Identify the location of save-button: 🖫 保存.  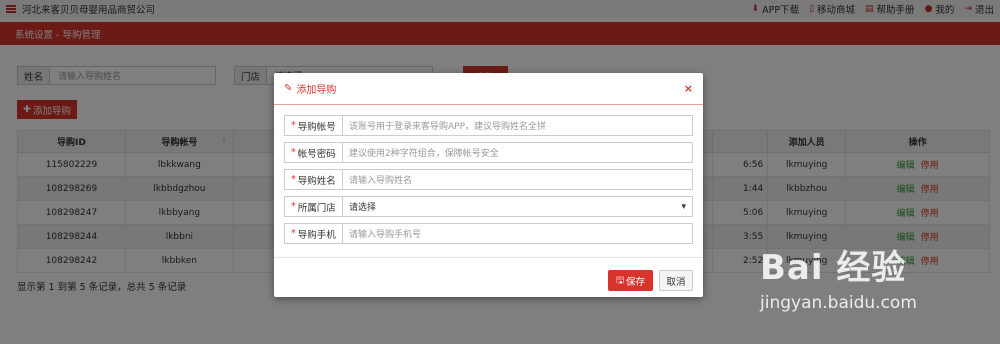
(630, 280).